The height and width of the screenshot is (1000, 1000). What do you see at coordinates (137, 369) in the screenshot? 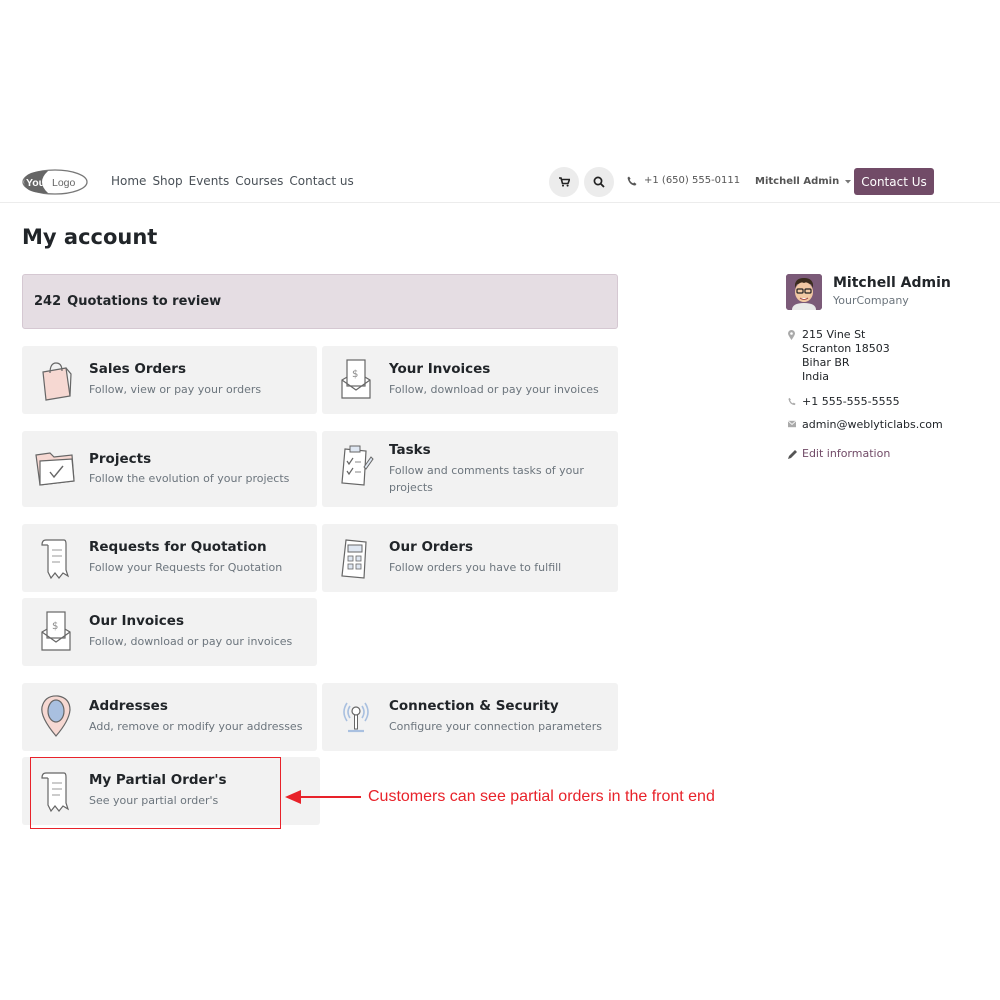
I see `card-title: Sales Orders` at bounding box center [137, 369].